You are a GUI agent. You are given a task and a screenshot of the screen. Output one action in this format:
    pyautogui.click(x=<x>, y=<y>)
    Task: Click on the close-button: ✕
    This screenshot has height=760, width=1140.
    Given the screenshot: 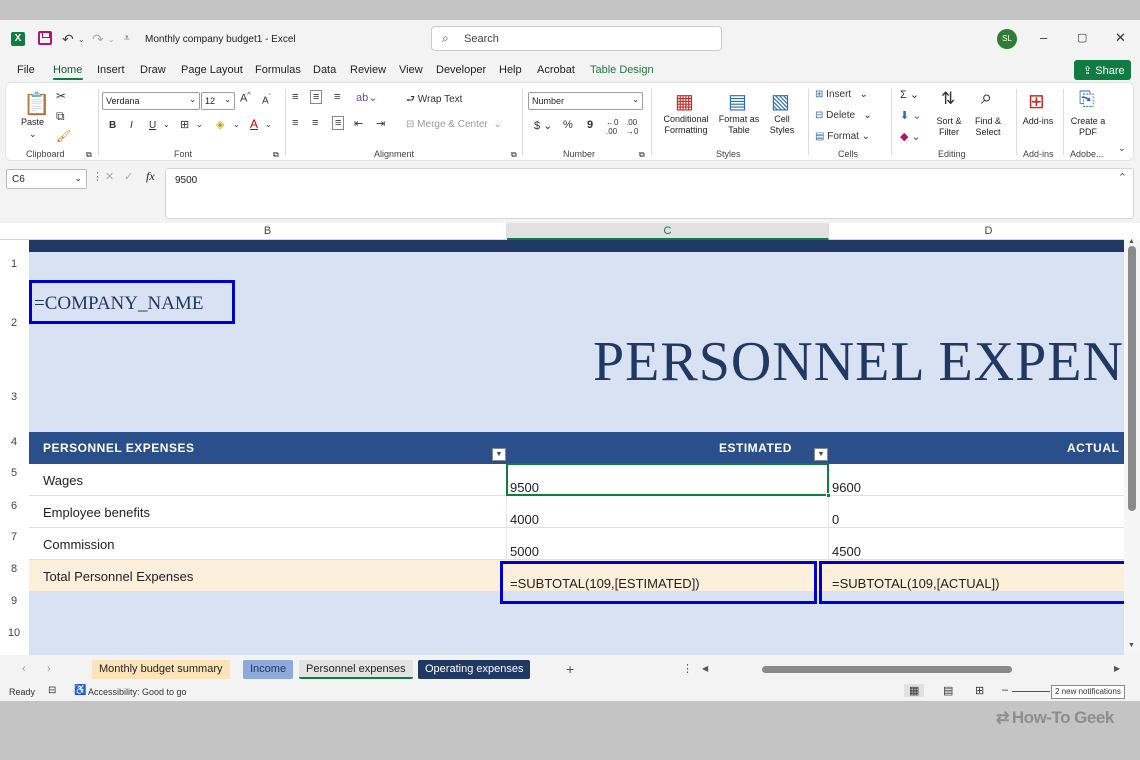 What is the action you would take?
    pyautogui.click(x=1120, y=38)
    